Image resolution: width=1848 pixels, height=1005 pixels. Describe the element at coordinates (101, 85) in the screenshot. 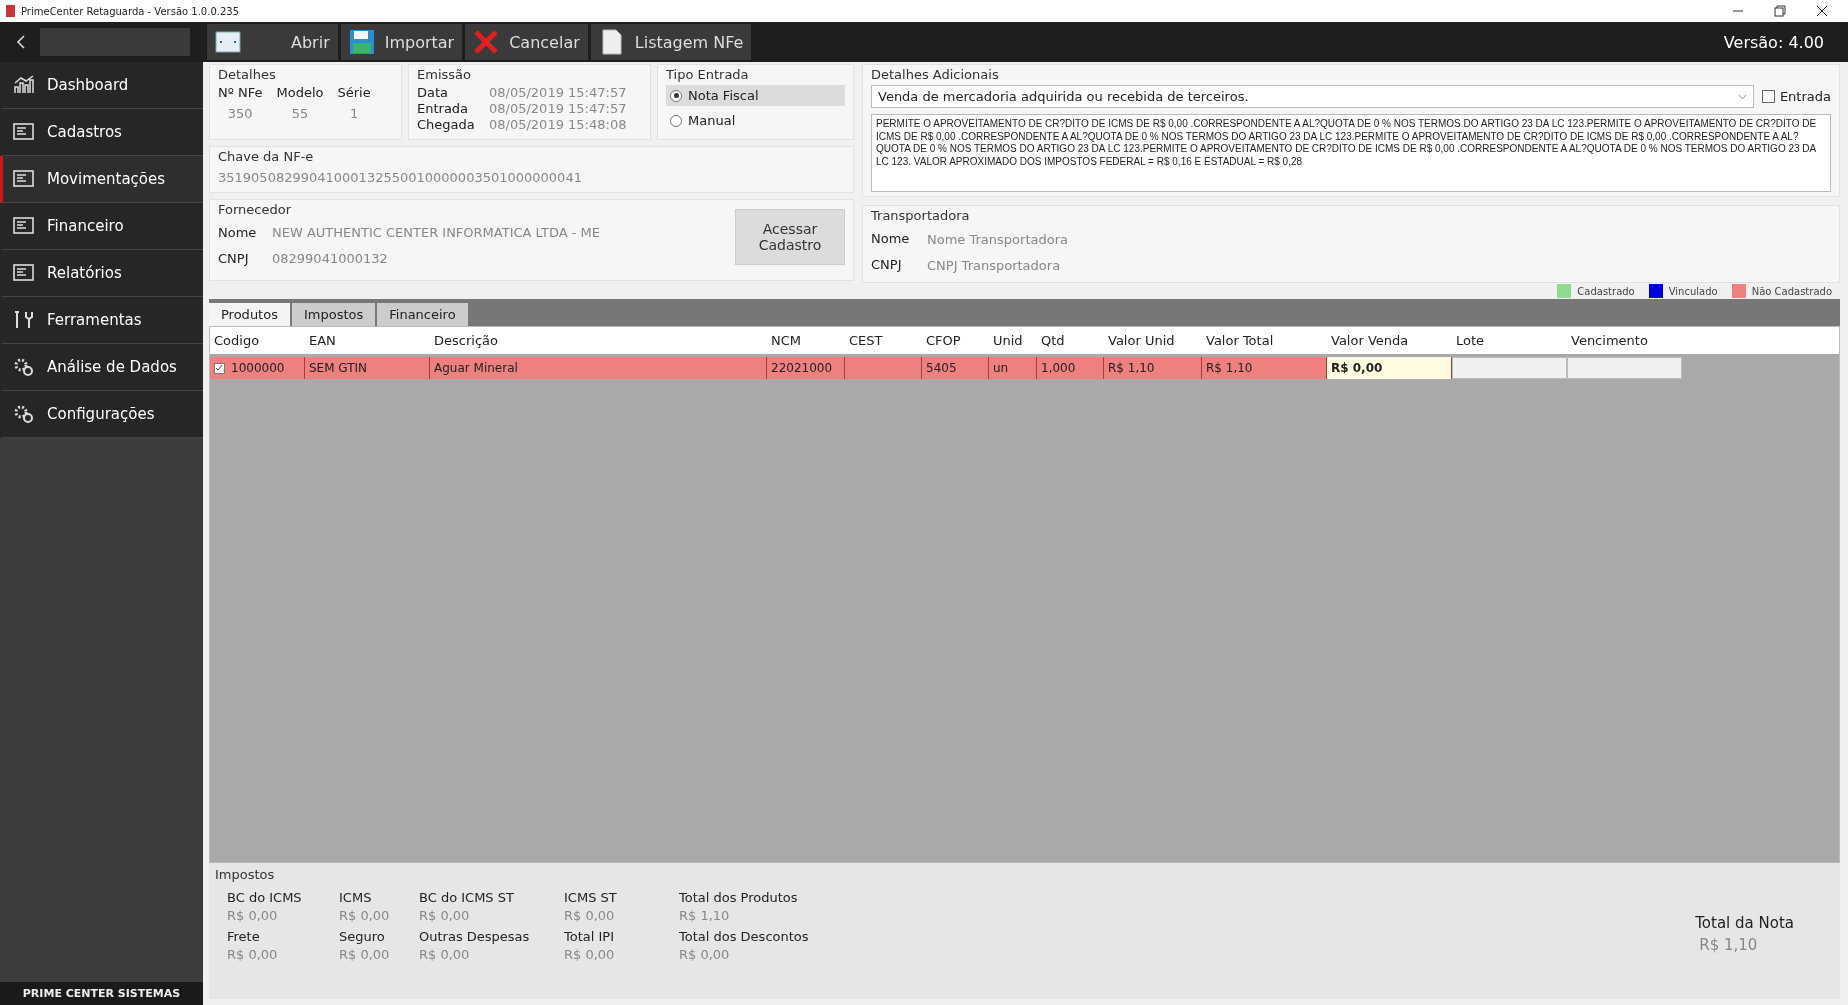

I see `sidebar-item: Dashboard` at that location.